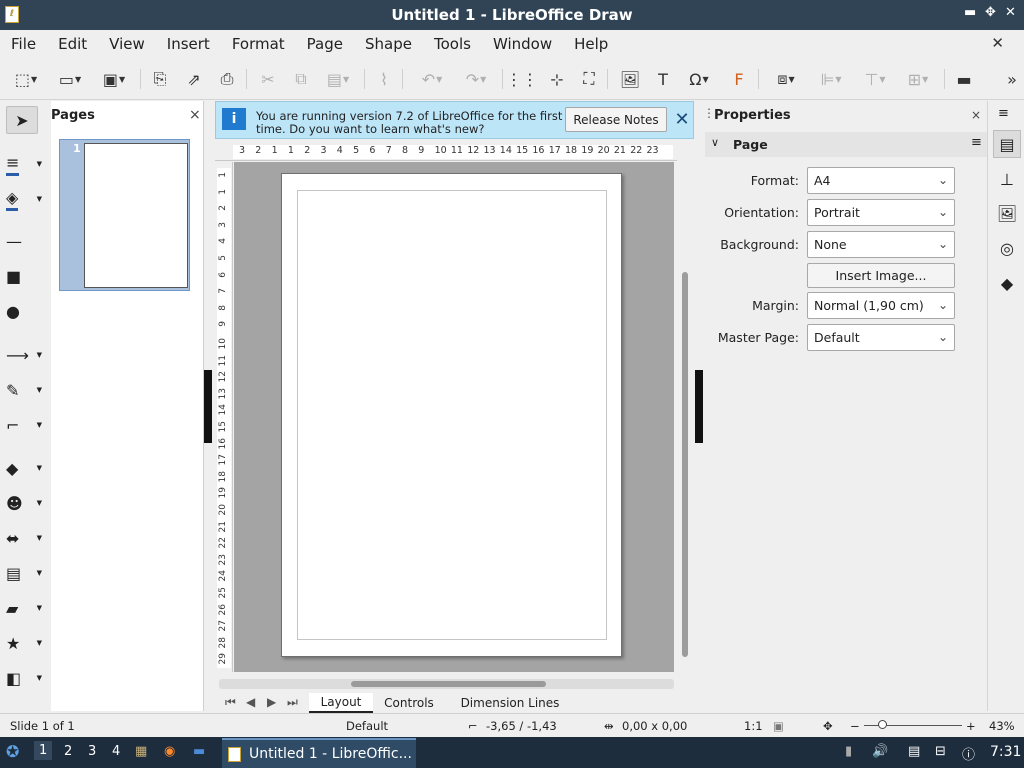 The image size is (1024, 768). What do you see at coordinates (881, 244) in the screenshot?
I see `background-select: None ⌄` at bounding box center [881, 244].